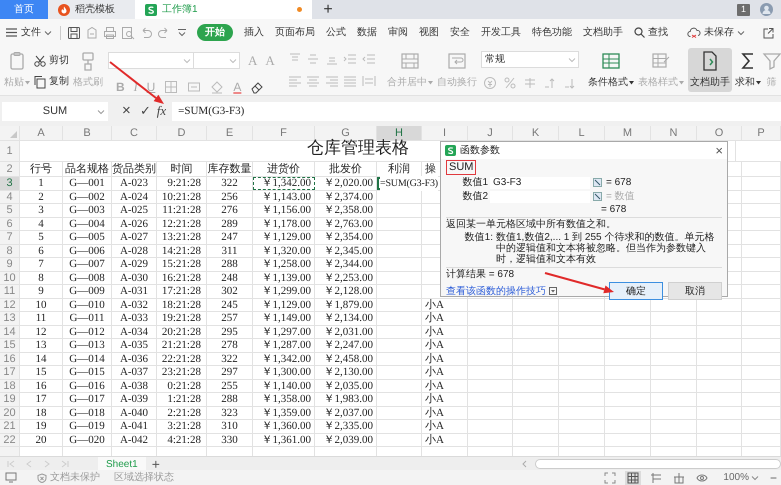 Image resolution: width=781 pixels, height=485 pixels. Describe the element at coordinates (10, 183) in the screenshot. I see `row-header: 3` at that location.